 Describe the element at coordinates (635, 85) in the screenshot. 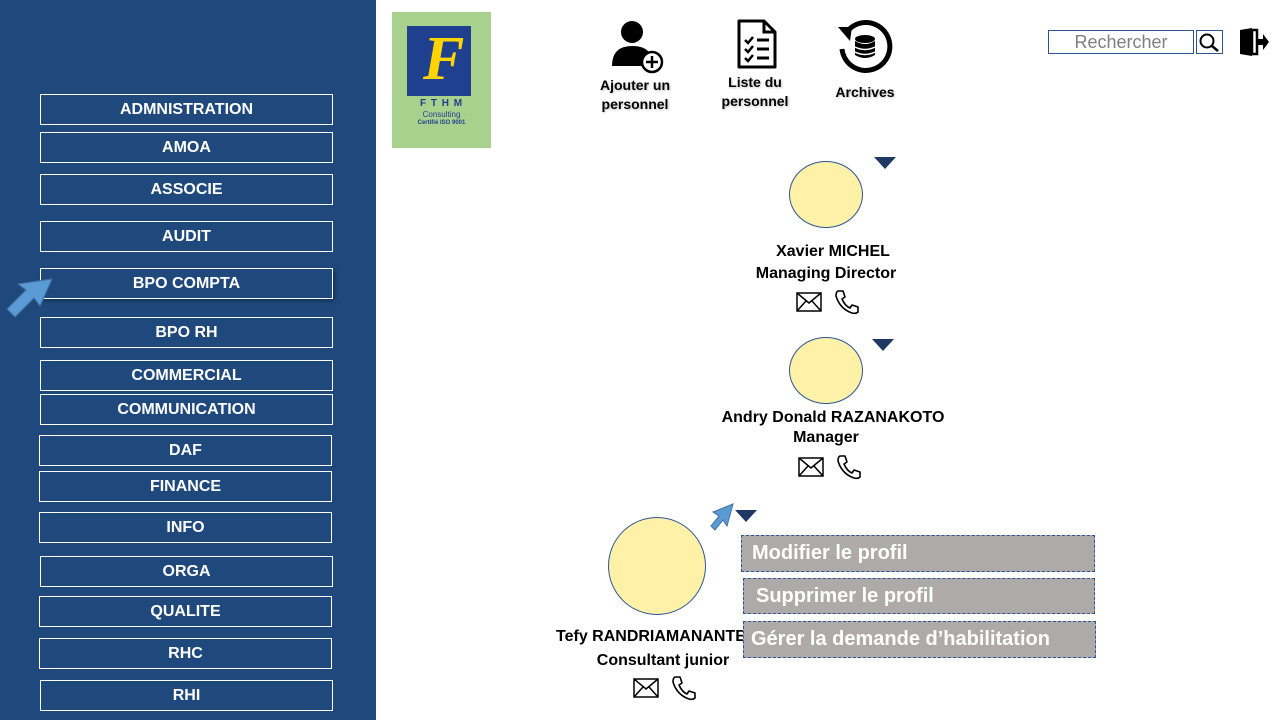

I see `add-personnel-label-1: Ajouter un` at that location.